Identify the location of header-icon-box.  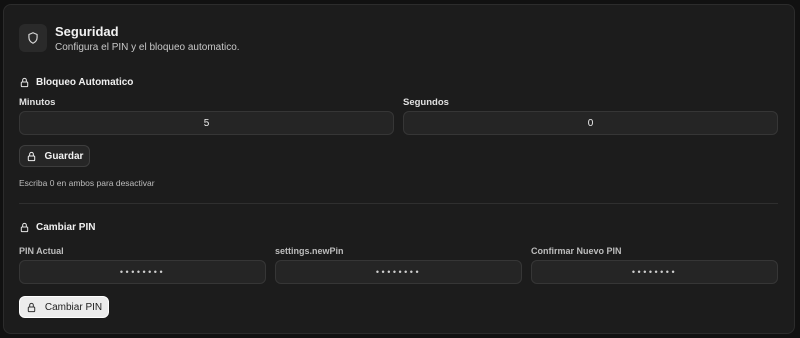
(33, 38).